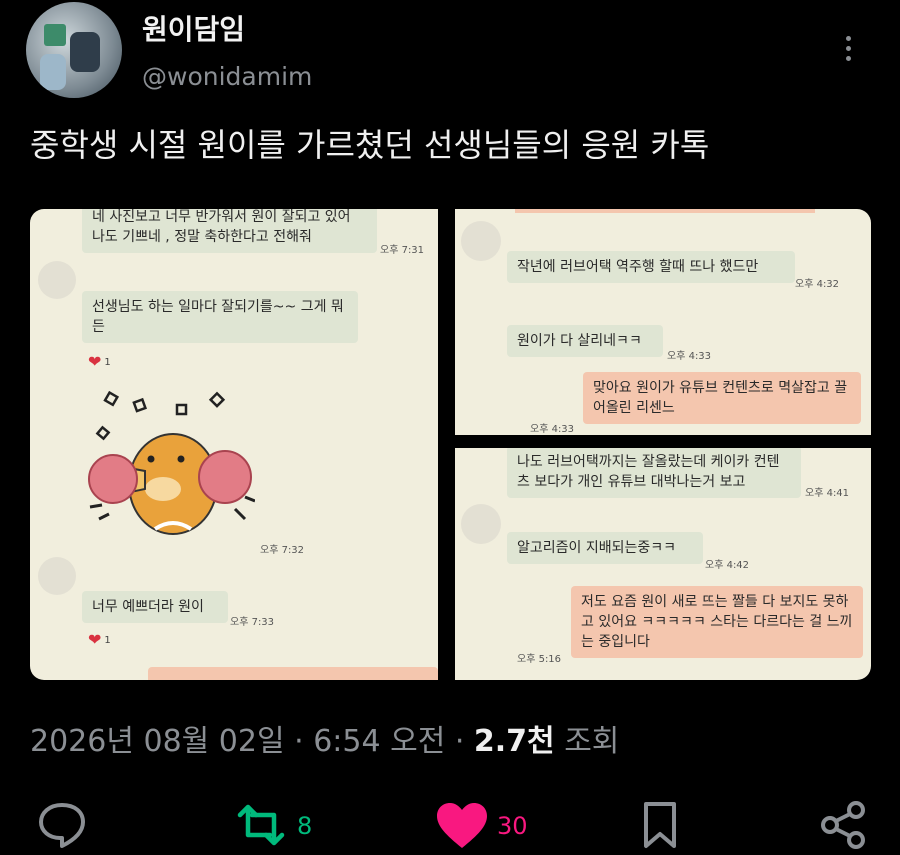  What do you see at coordinates (585, 341) in the screenshot?
I see `chat-bubble: 원이가 다 살리네ㅋㅋ` at bounding box center [585, 341].